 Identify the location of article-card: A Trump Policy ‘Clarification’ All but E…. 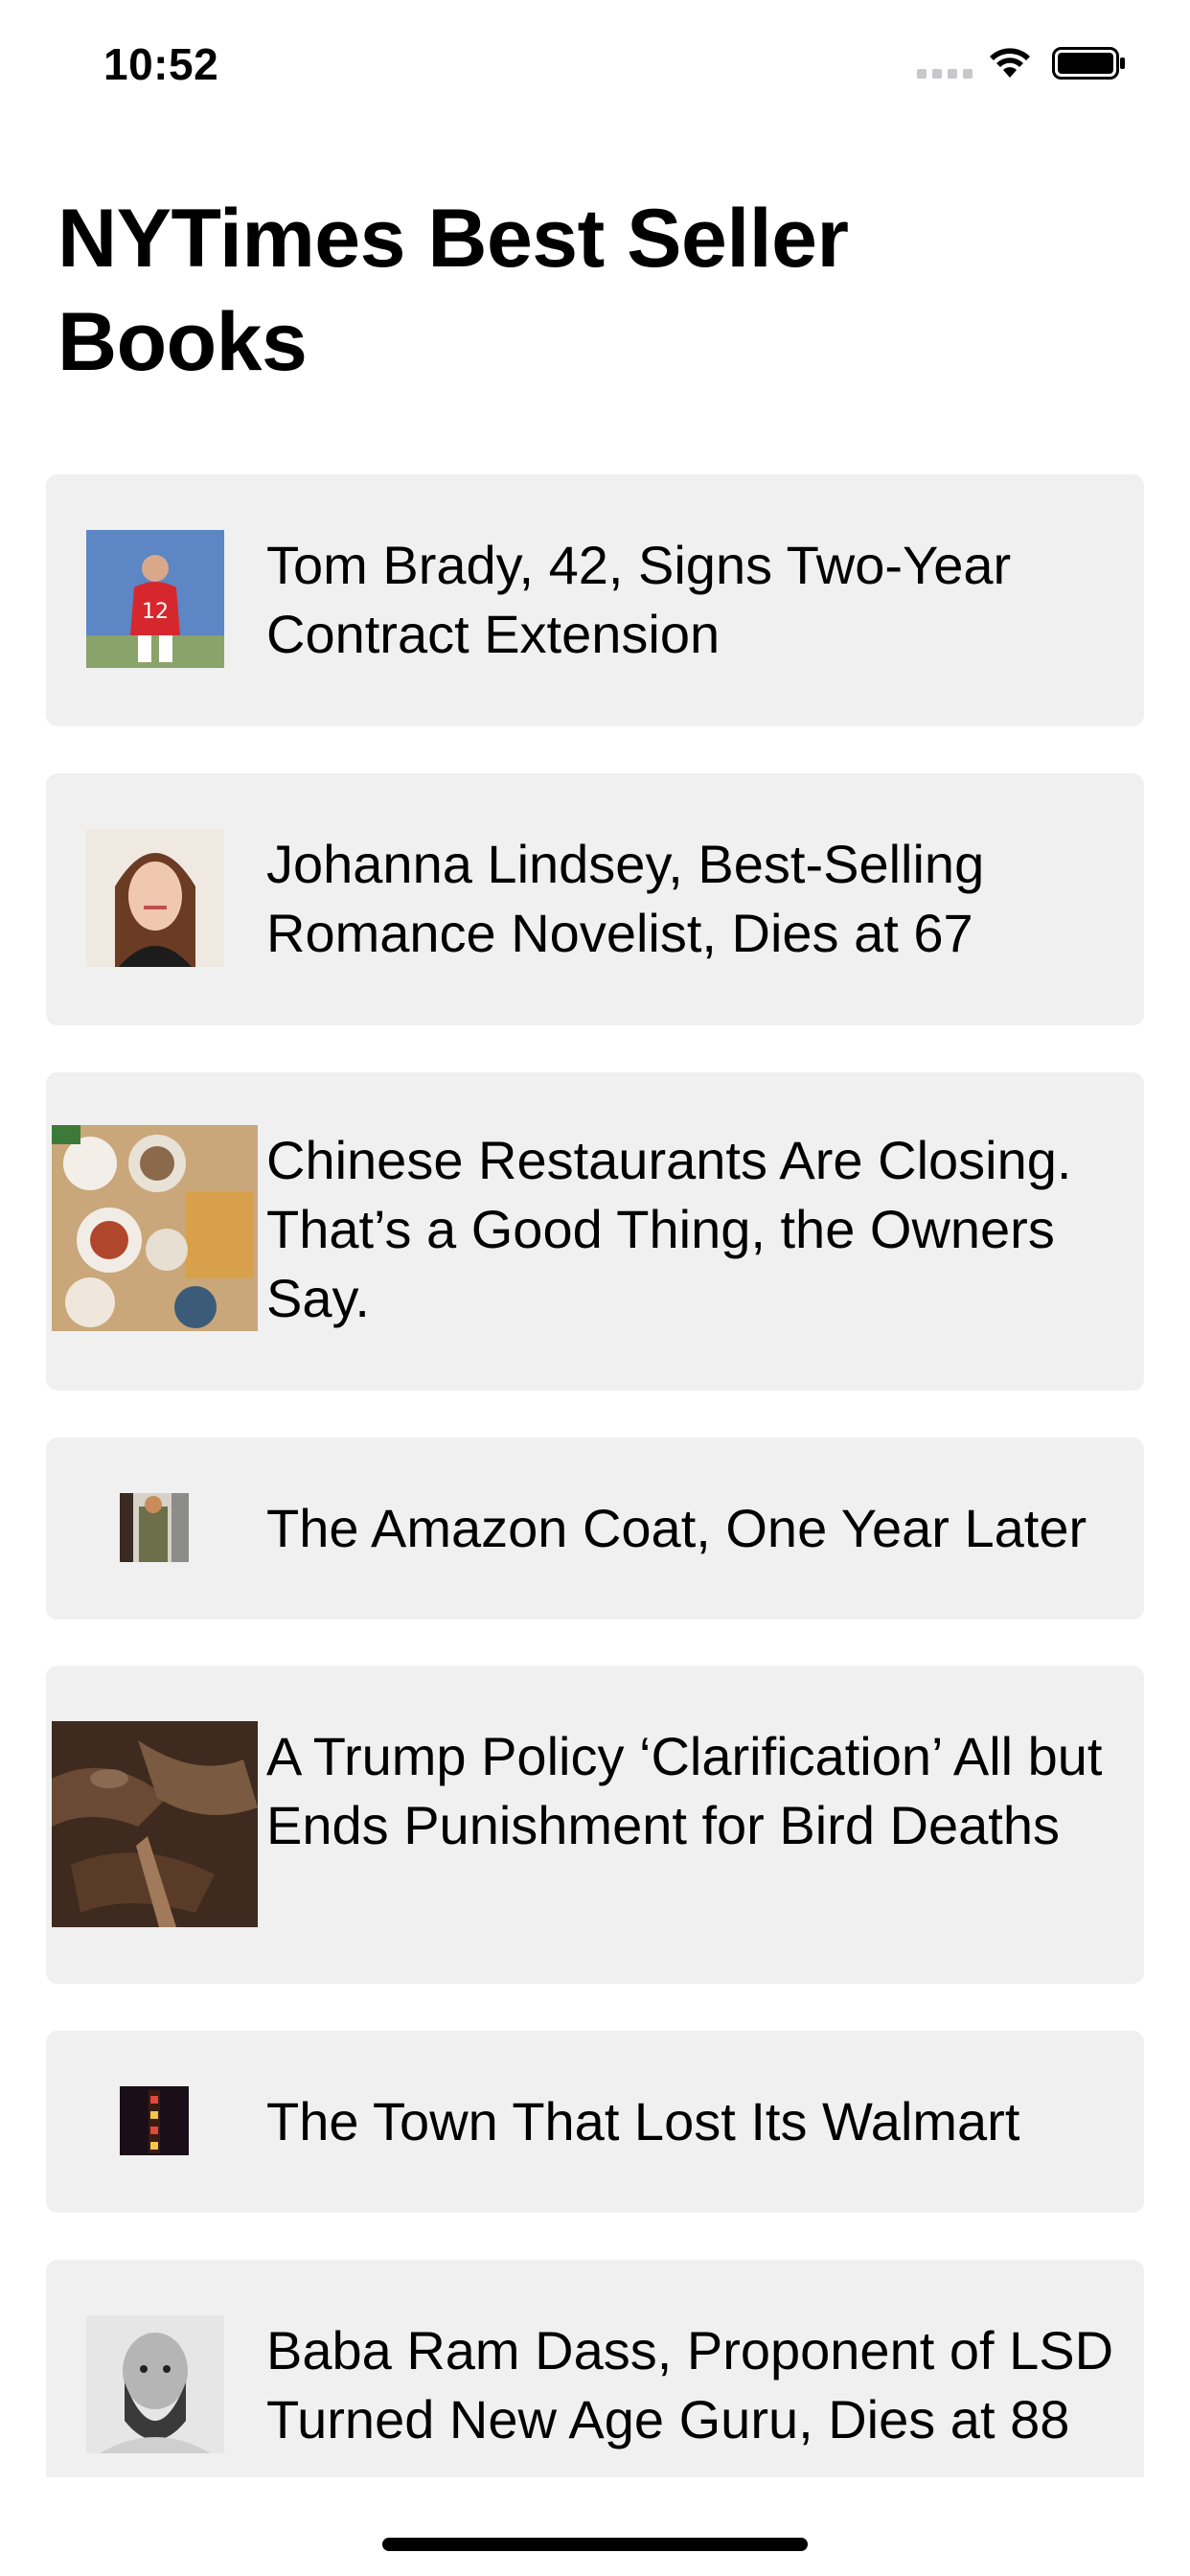
(595, 1825).